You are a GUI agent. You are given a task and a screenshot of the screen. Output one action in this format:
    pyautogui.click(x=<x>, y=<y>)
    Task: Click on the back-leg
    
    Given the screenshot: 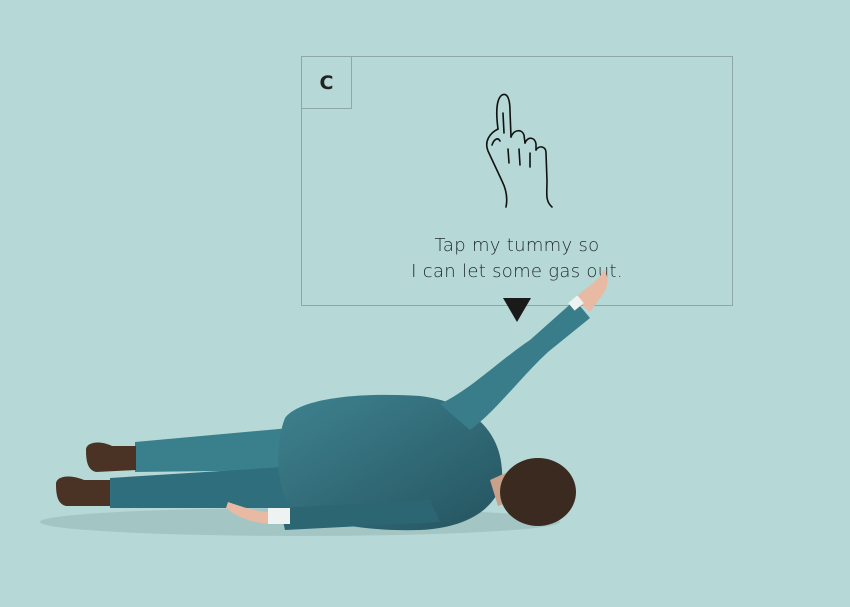 What is the action you would take?
    pyautogui.click(x=217, y=450)
    